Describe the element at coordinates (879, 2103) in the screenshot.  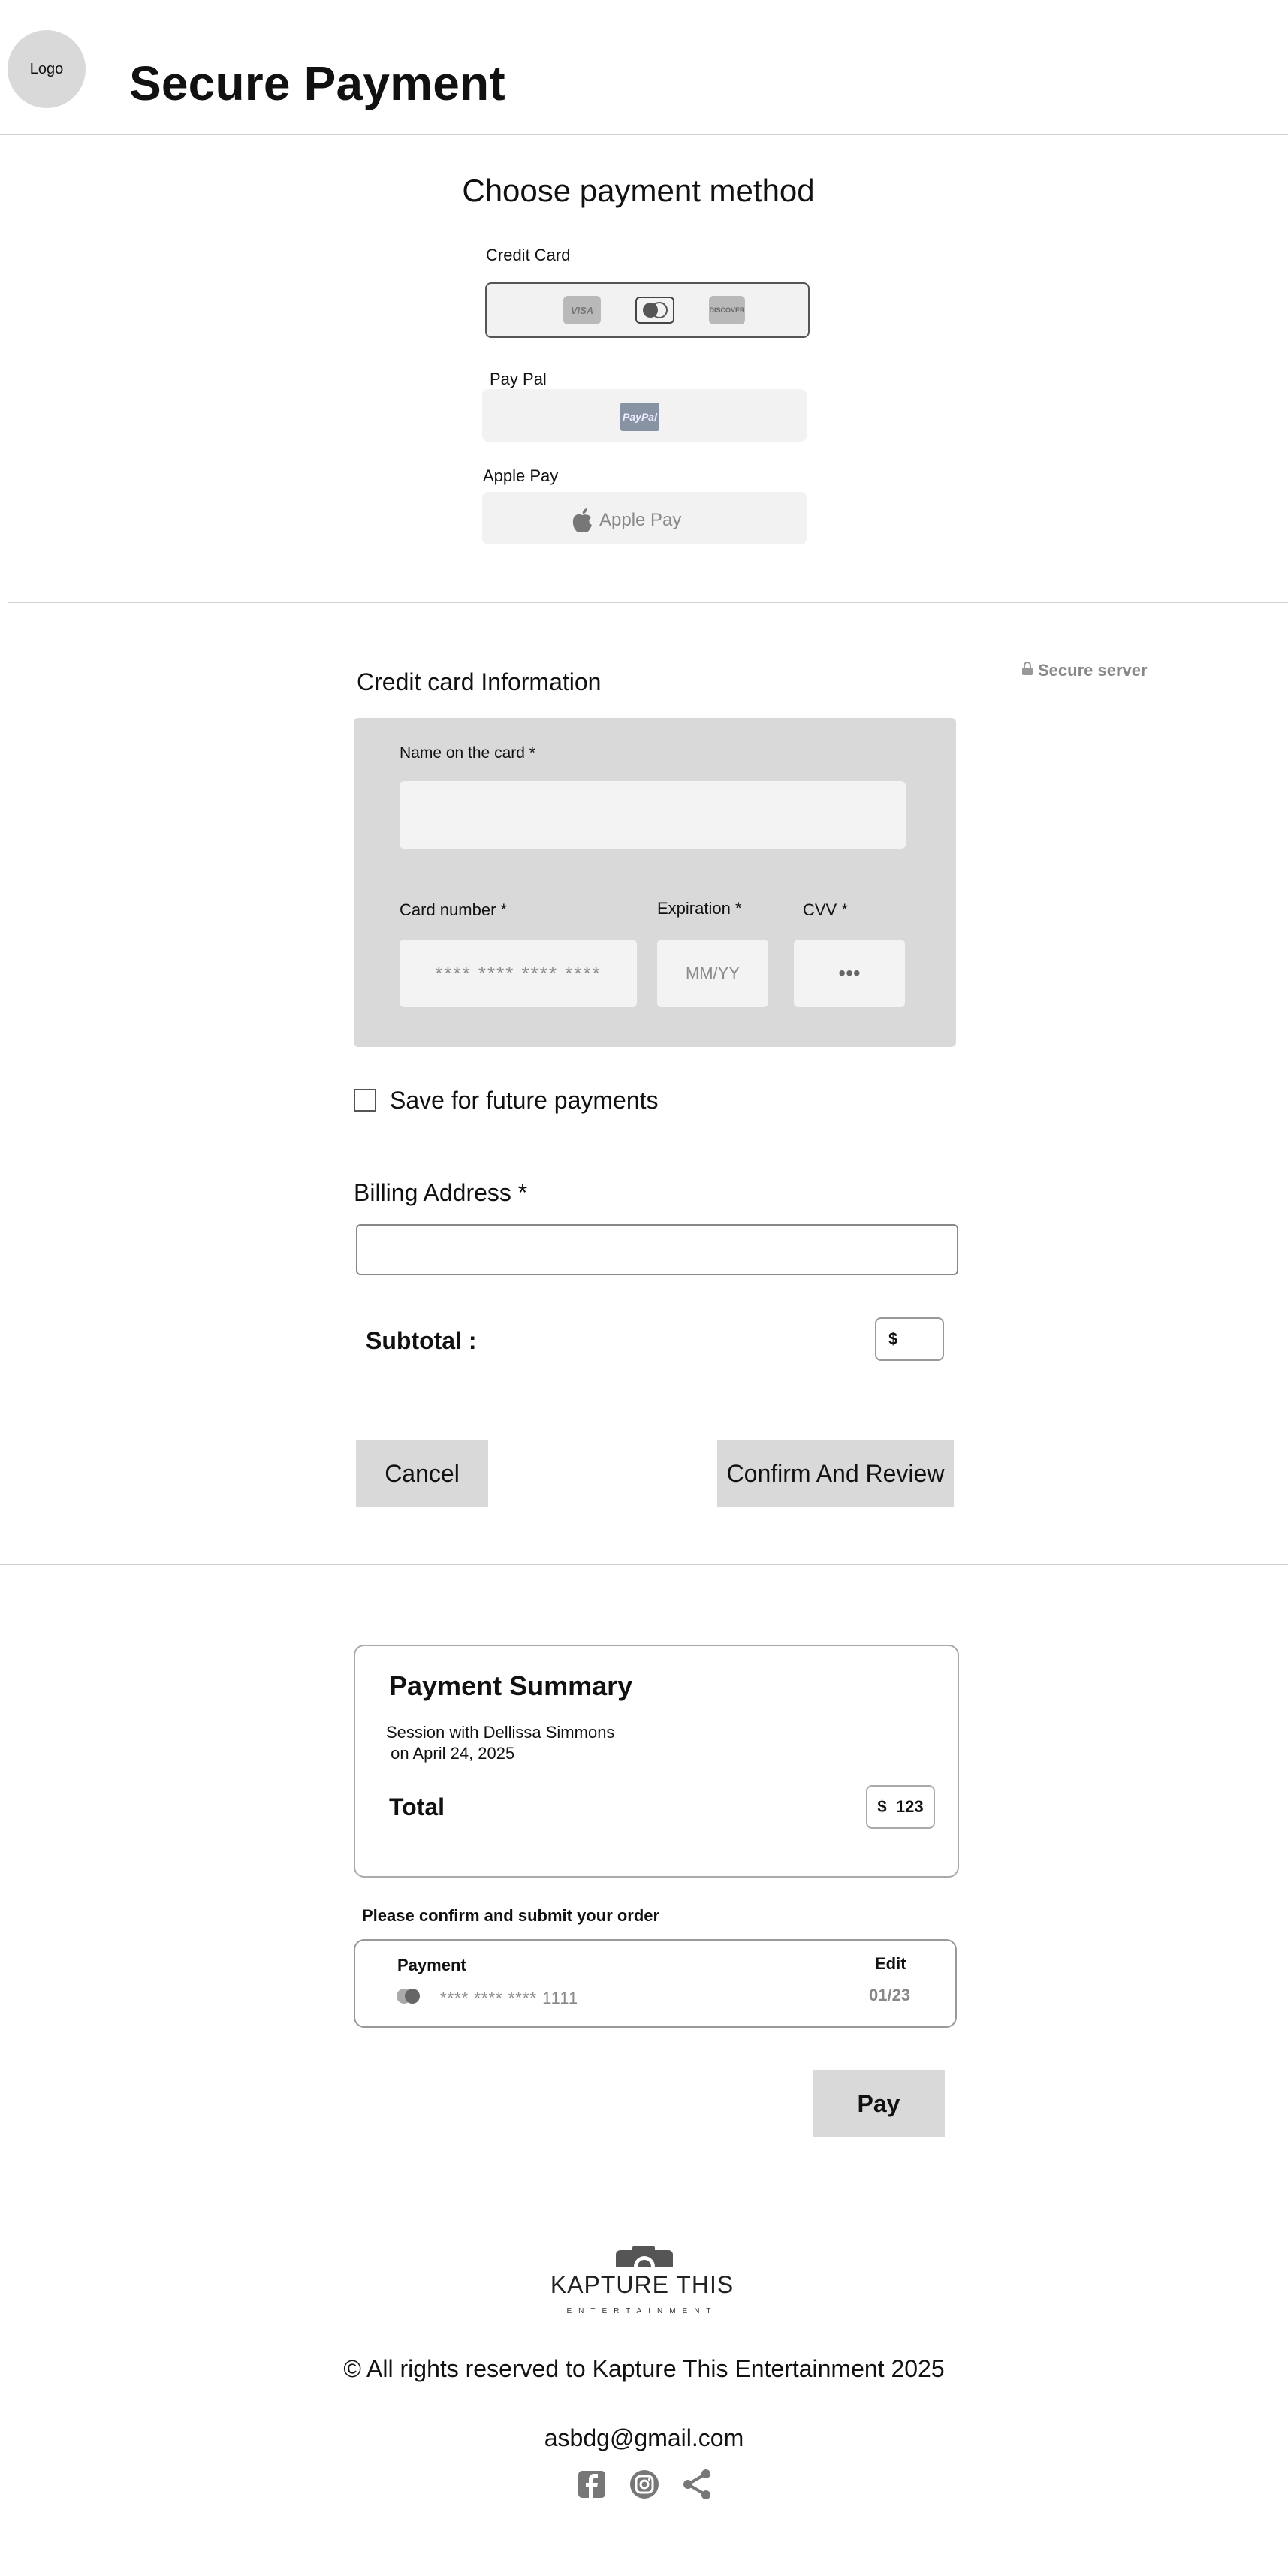
I see `pay-button: Pay` at that location.